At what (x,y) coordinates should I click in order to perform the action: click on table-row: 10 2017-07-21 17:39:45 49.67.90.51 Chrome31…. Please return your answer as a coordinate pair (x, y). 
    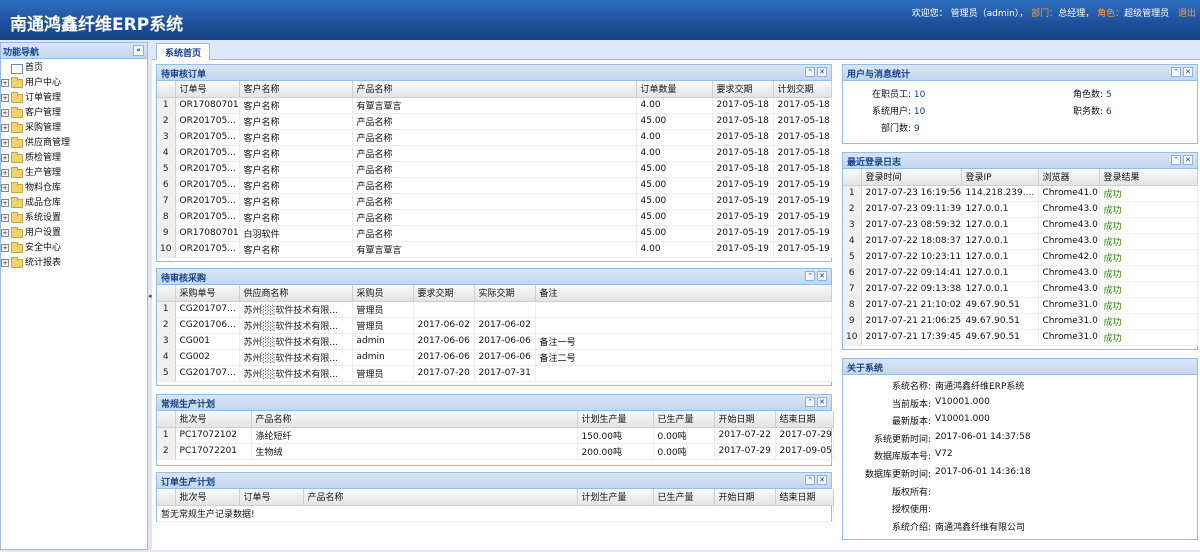
    Looking at the image, I should click on (1020, 337).